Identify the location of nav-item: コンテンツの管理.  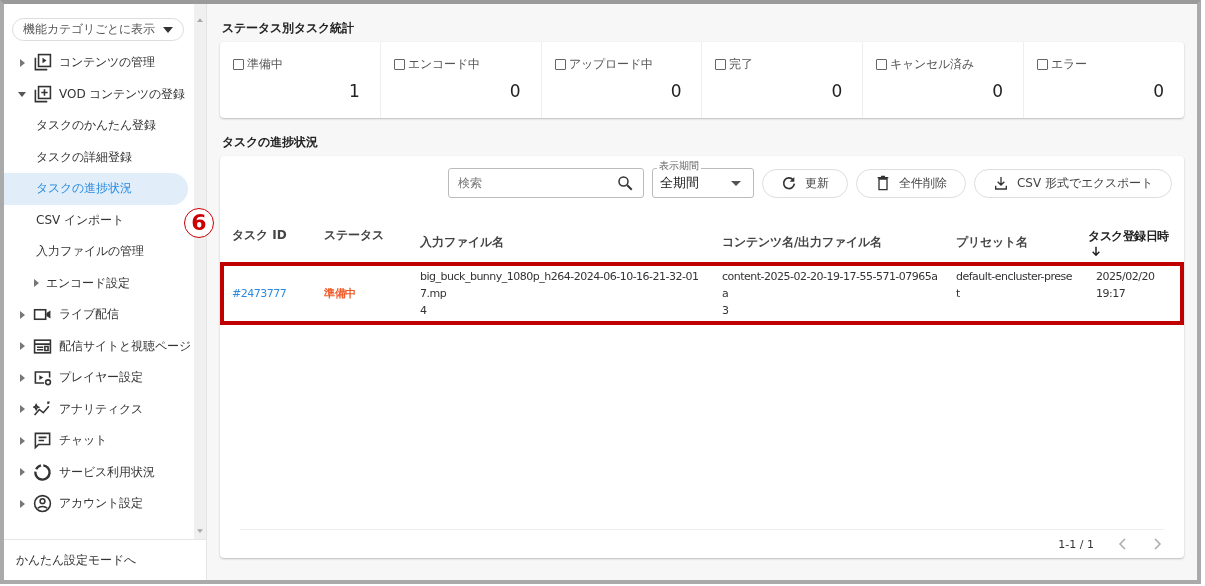
(99, 63).